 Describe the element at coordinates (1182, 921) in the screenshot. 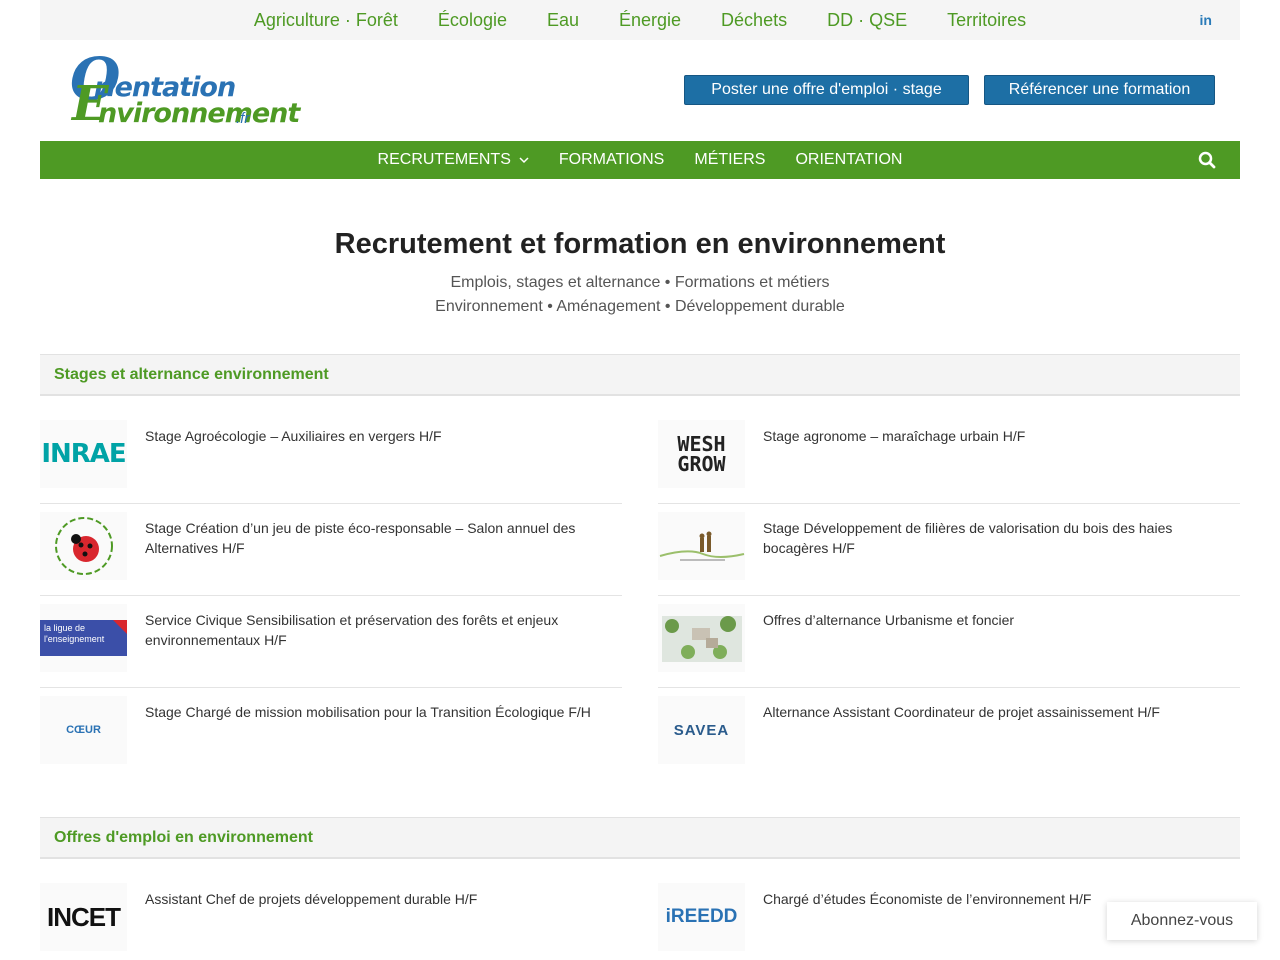

I see `subscribe-button: Abonnez-vous` at that location.